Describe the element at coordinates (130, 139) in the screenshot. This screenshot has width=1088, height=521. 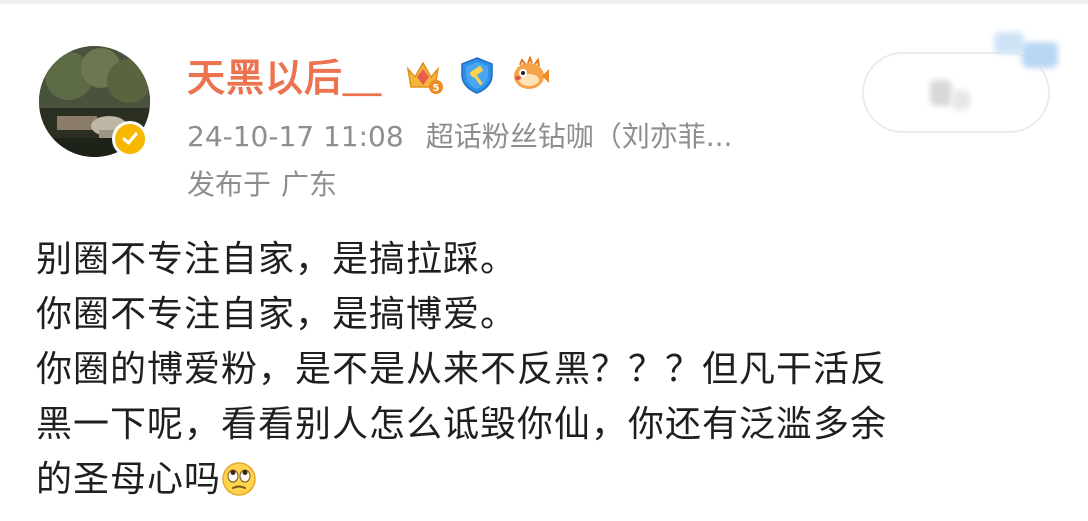
I see `verified-icon` at that location.